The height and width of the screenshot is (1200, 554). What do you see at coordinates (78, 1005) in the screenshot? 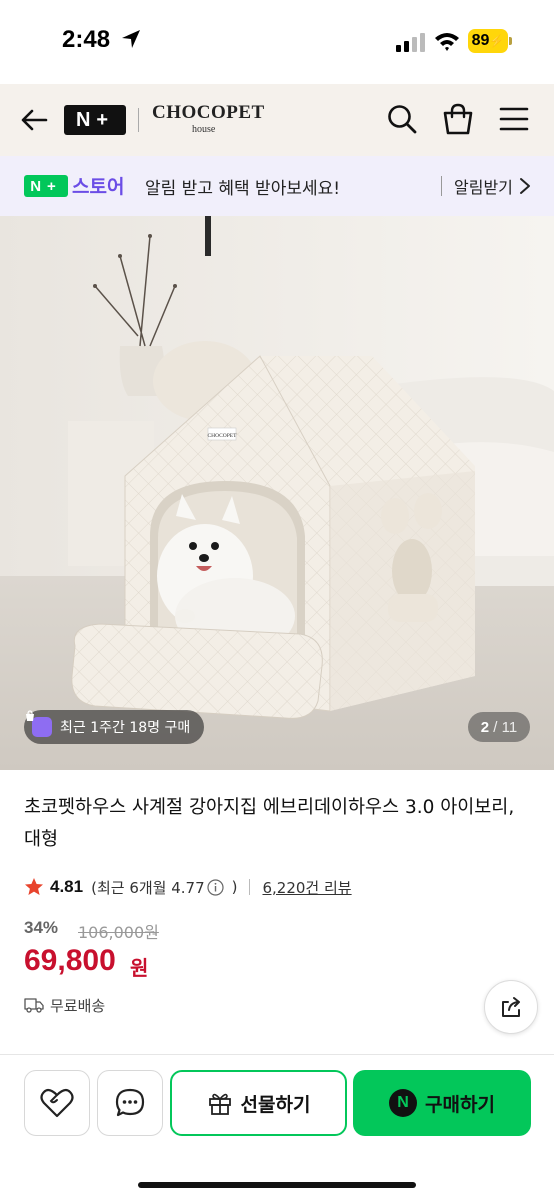
I see `delivery-text: 무료배송` at bounding box center [78, 1005].